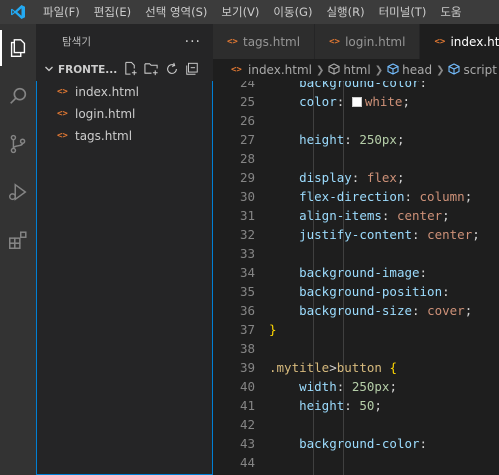  I want to click on breadcrumb: <> index.html ❯ html ❯ head ❯ script, so click(356, 70).